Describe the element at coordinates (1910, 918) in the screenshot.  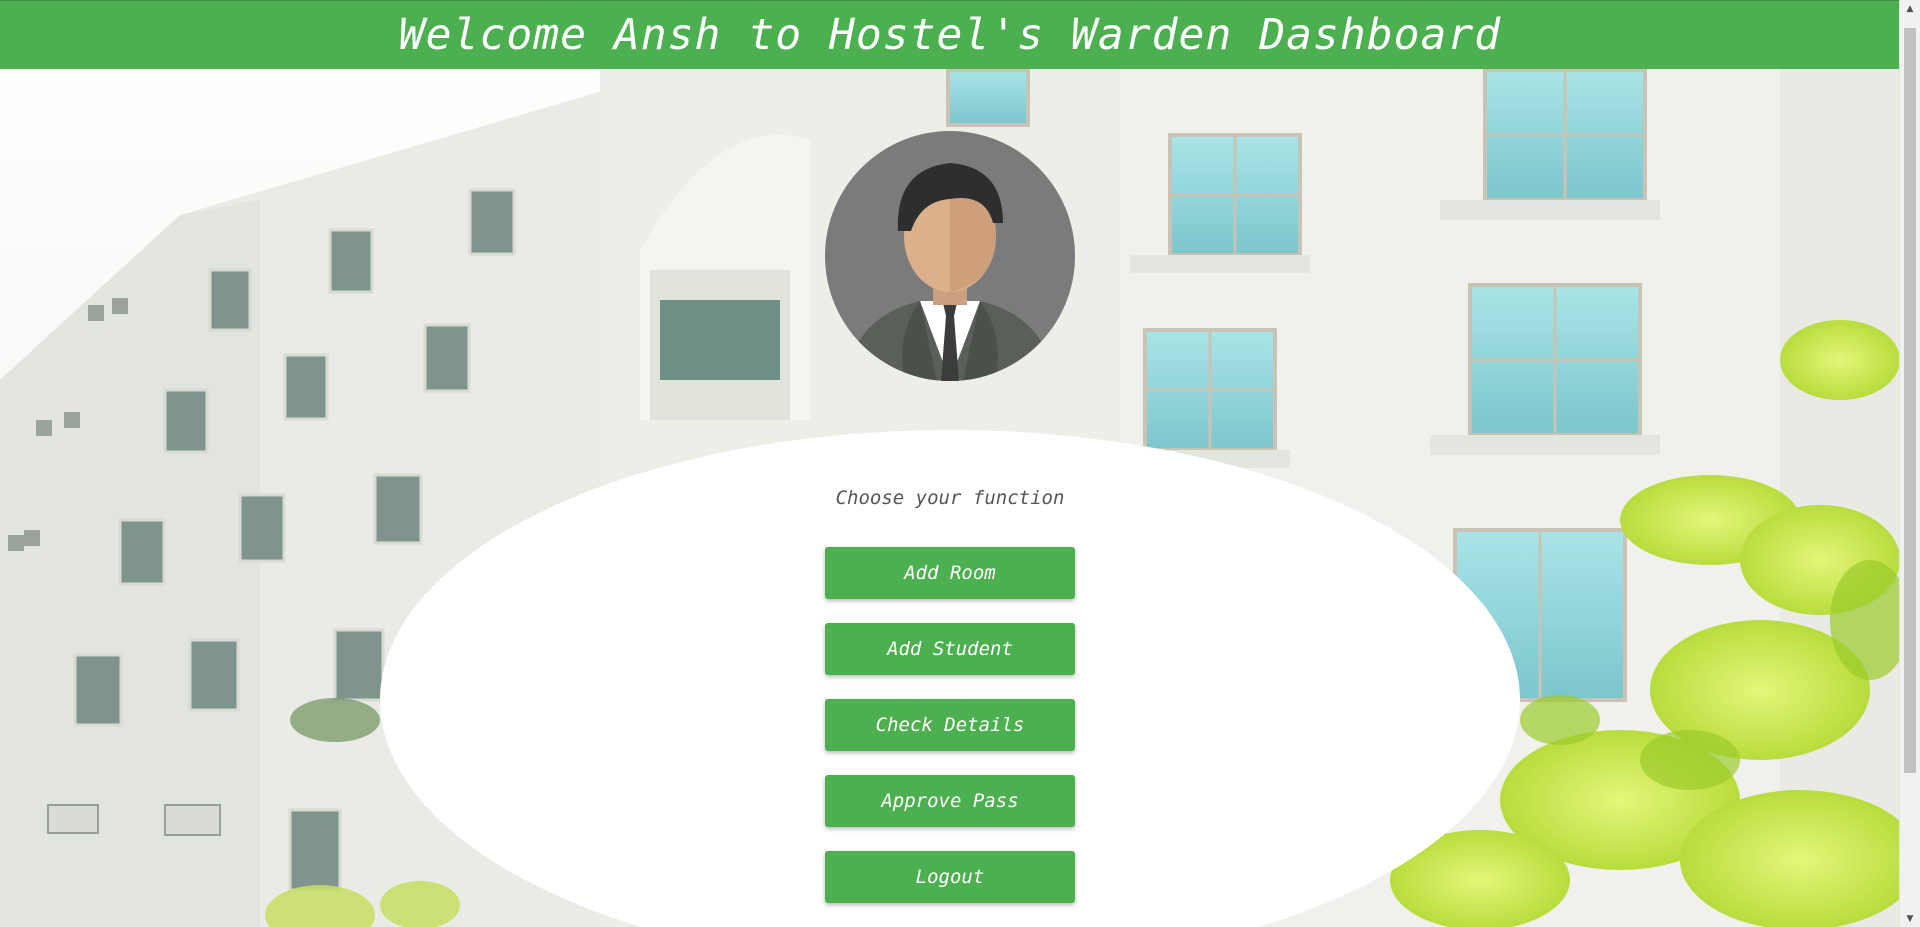
I see `scroll-down-arrow-icon: ▼` at that location.